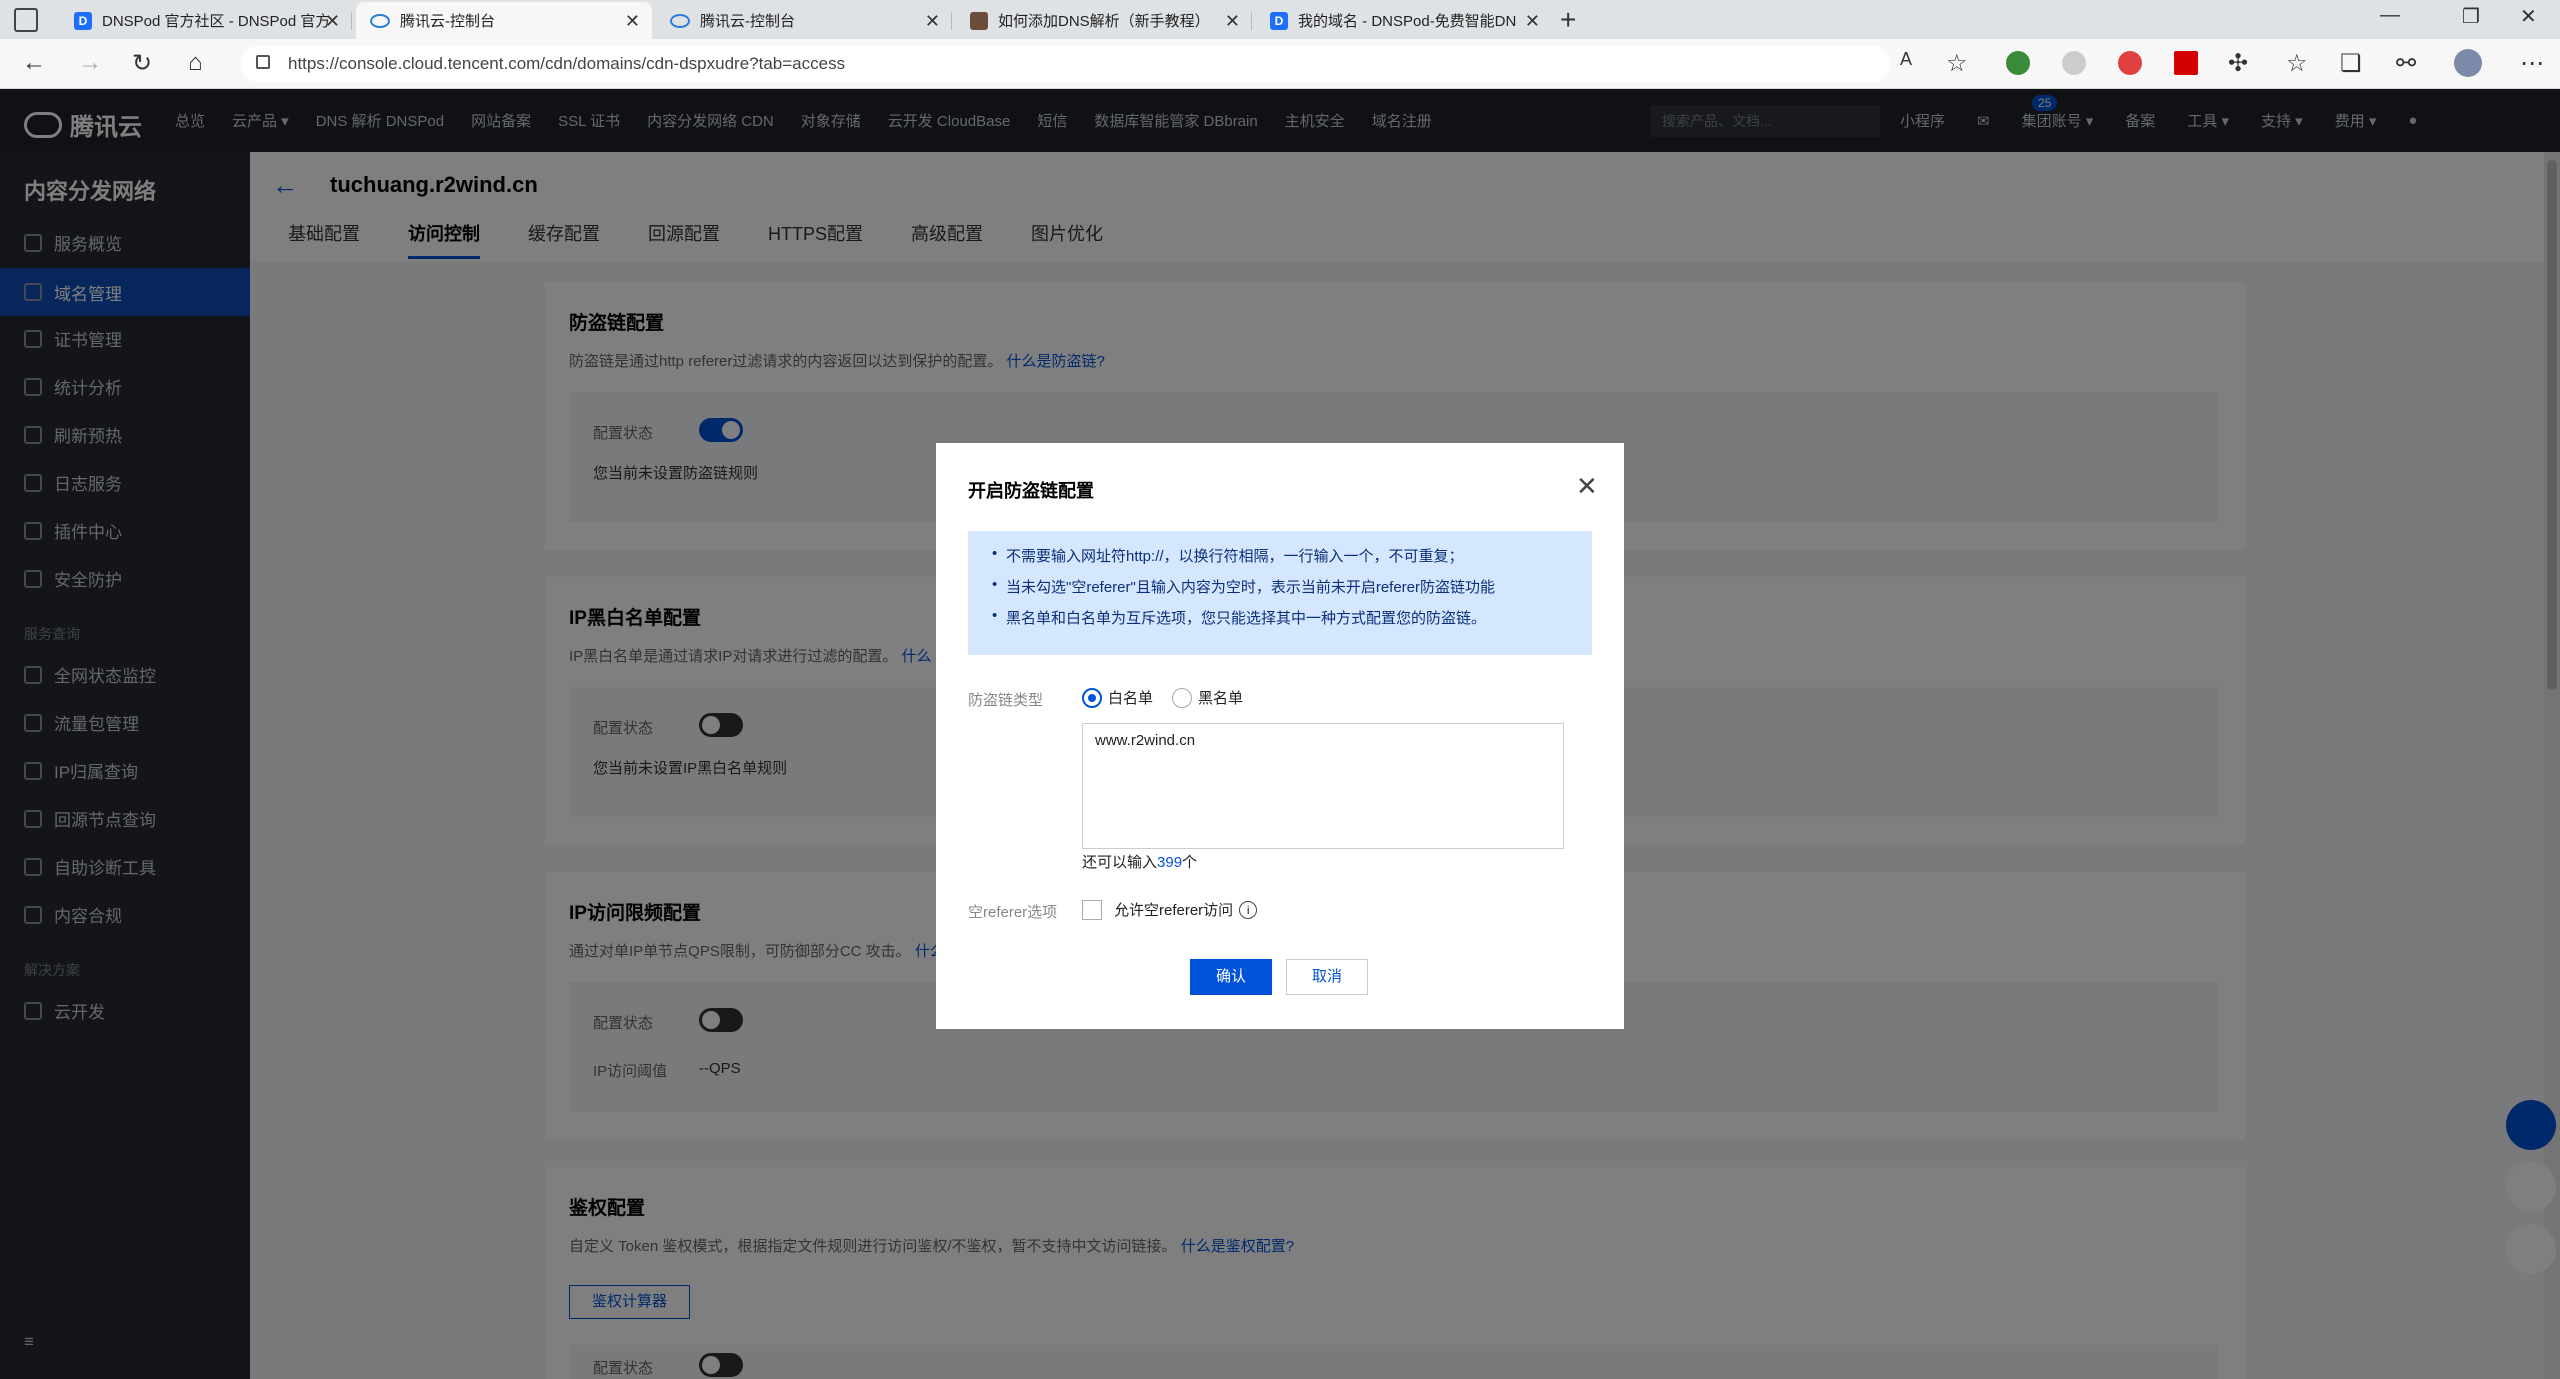 The height and width of the screenshot is (1379, 2560). Describe the element at coordinates (1092, 697) in the screenshot. I see `radio-checked-icon` at that location.